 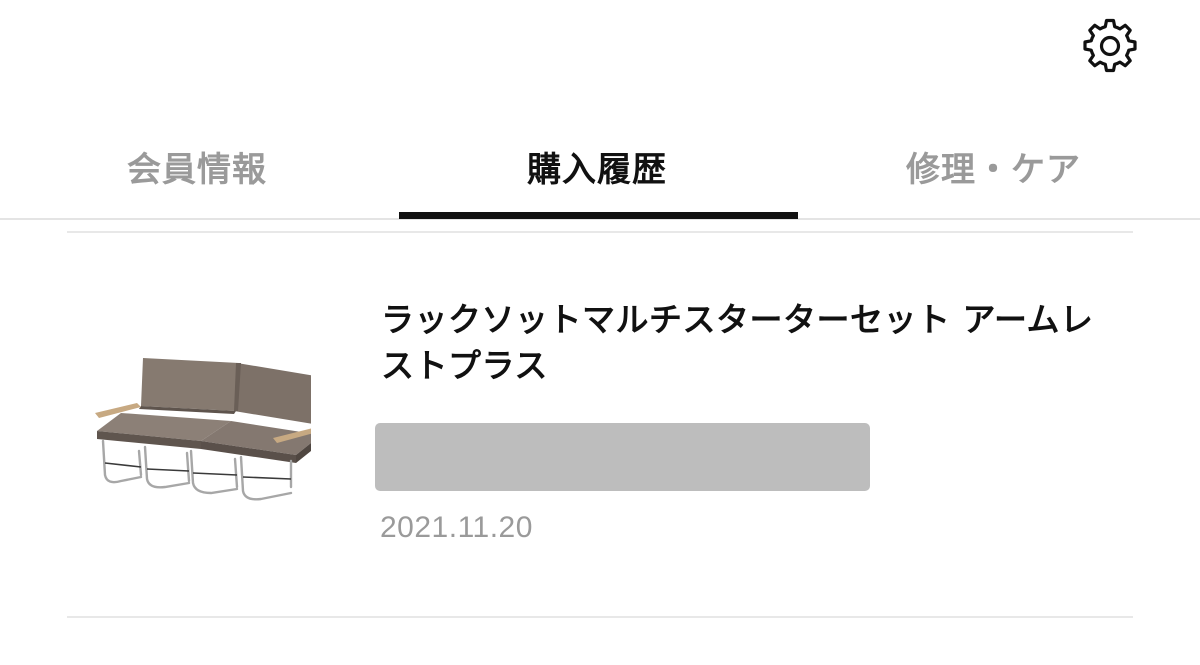 What do you see at coordinates (597, 166) in the screenshot?
I see `tab-purchase-history: 購入履歴` at bounding box center [597, 166].